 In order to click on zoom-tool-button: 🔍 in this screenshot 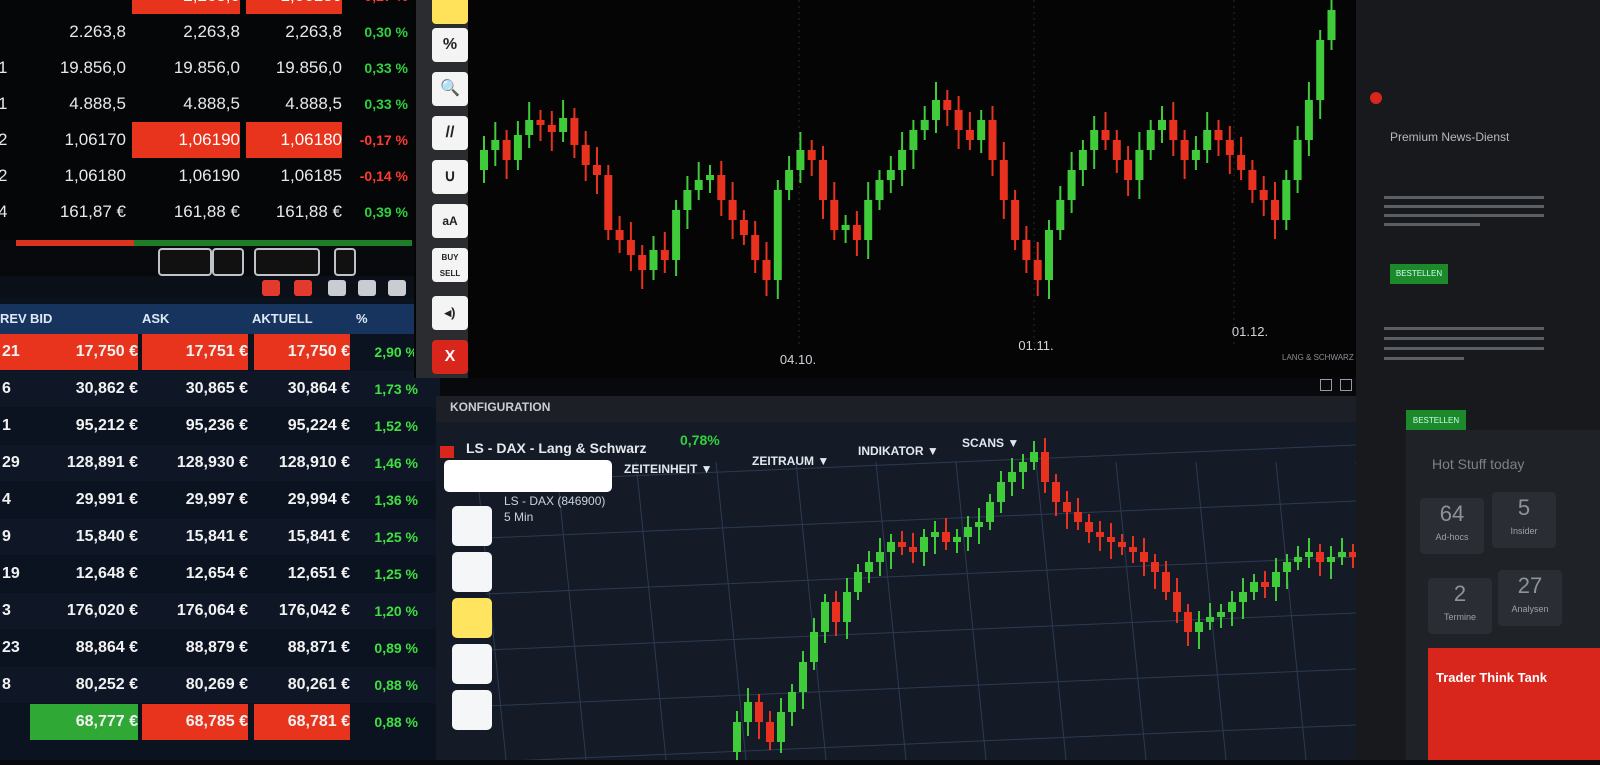, I will do `click(450, 89)`.